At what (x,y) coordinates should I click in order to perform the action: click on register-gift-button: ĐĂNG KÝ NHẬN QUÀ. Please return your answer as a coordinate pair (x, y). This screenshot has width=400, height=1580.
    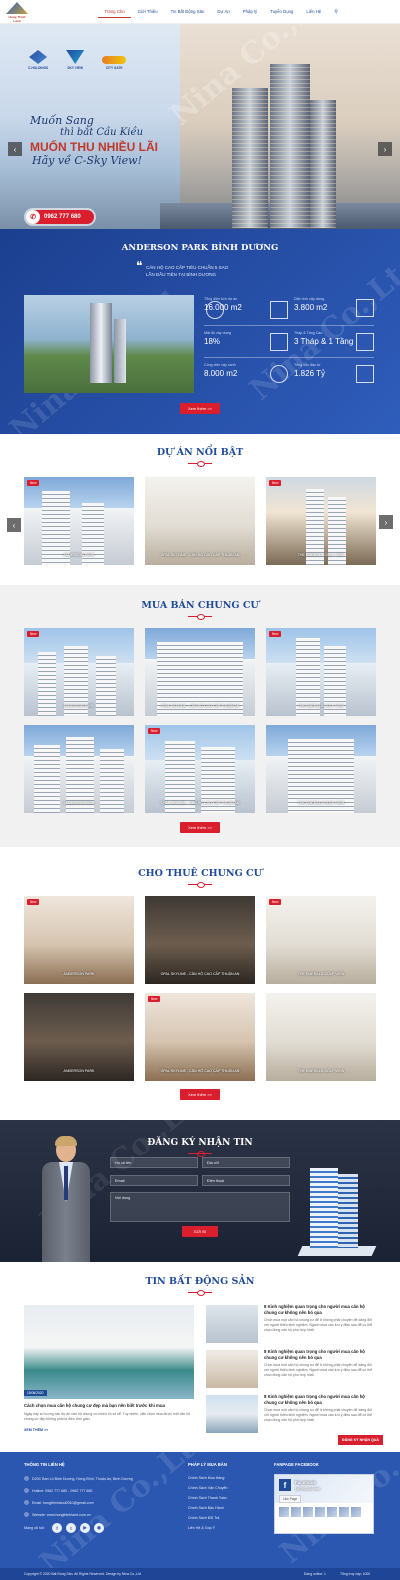
    Looking at the image, I should click on (360, 1440).